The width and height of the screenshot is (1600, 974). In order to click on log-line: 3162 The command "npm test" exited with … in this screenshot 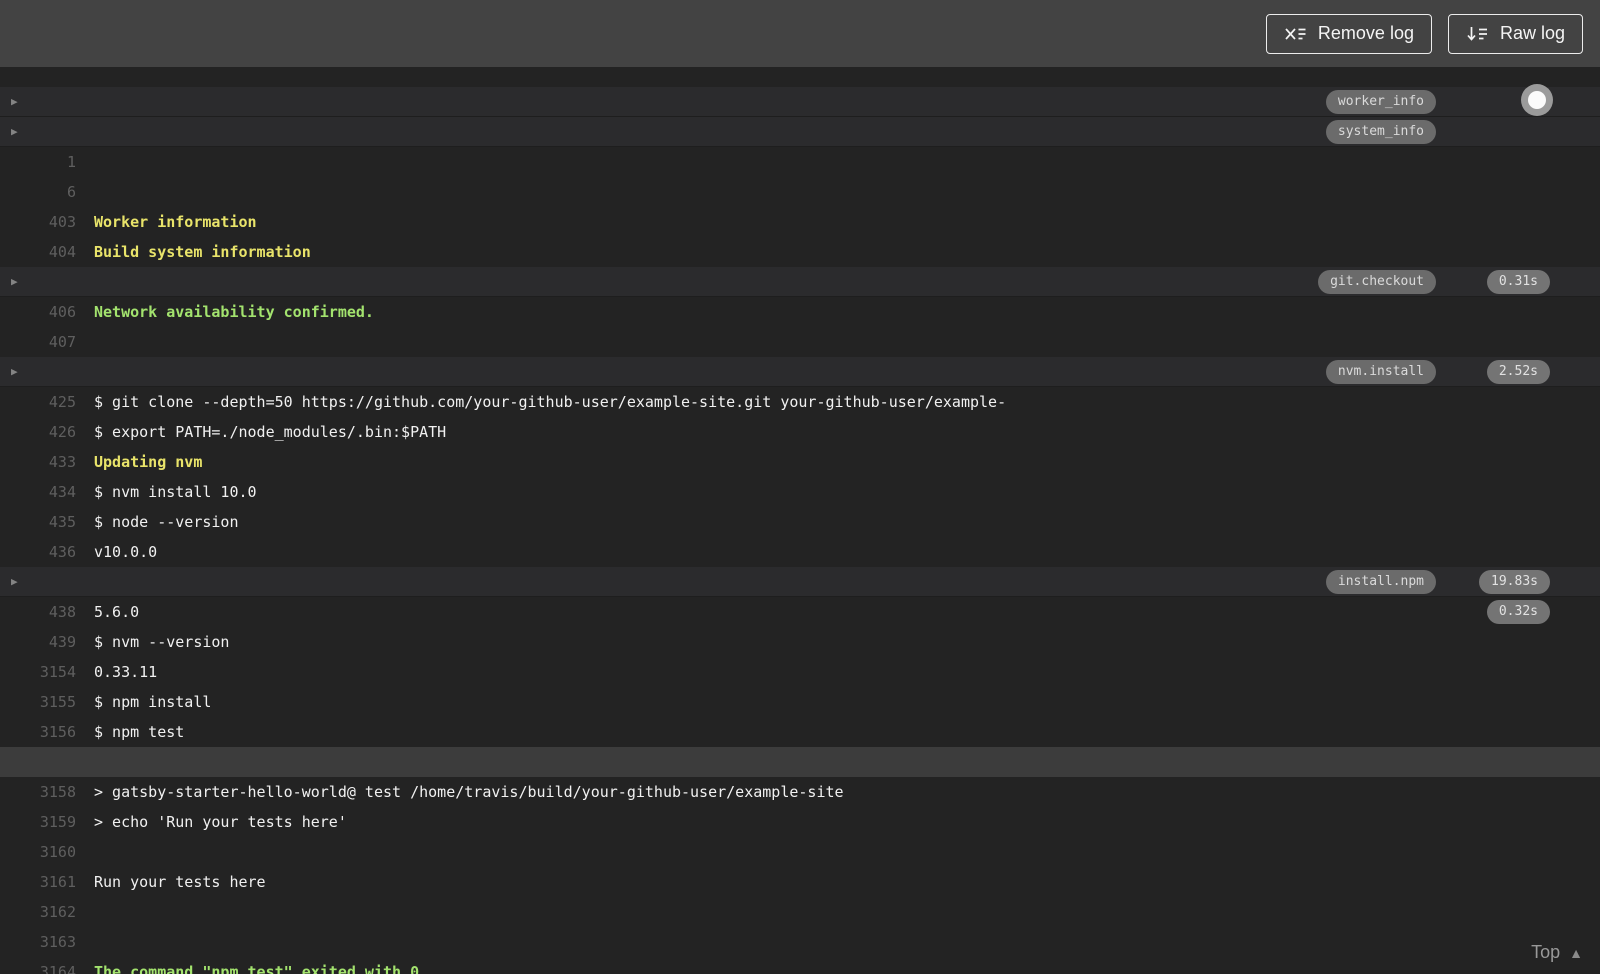, I will do `click(800, 905)`.